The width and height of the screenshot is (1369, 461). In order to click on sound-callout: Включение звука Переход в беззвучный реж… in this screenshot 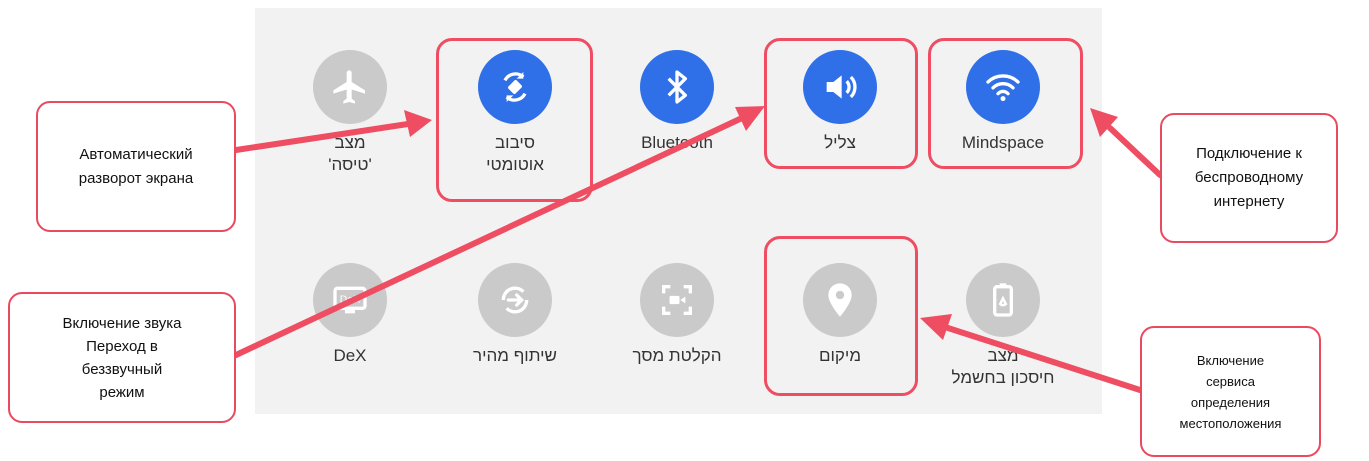, I will do `click(122, 357)`.